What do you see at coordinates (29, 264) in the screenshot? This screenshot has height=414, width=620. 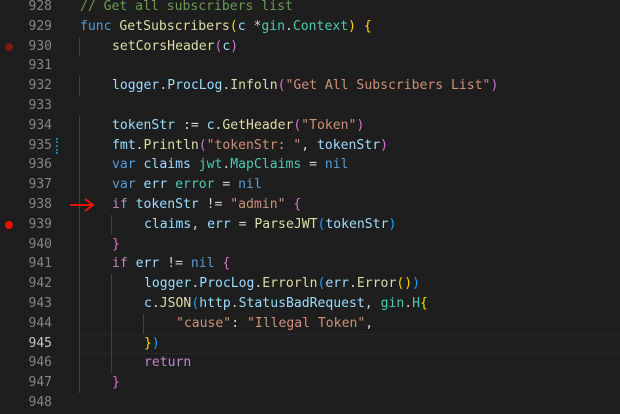 I see `gutter: 941` at bounding box center [29, 264].